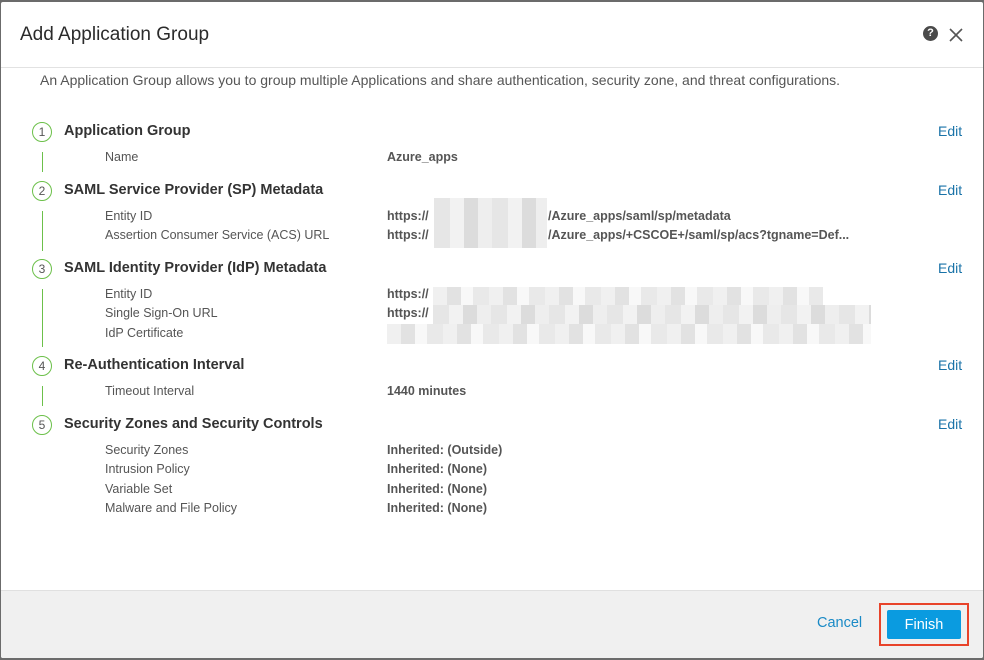  I want to click on field-value-timeout-interval: 1440 minutes, so click(427, 391).